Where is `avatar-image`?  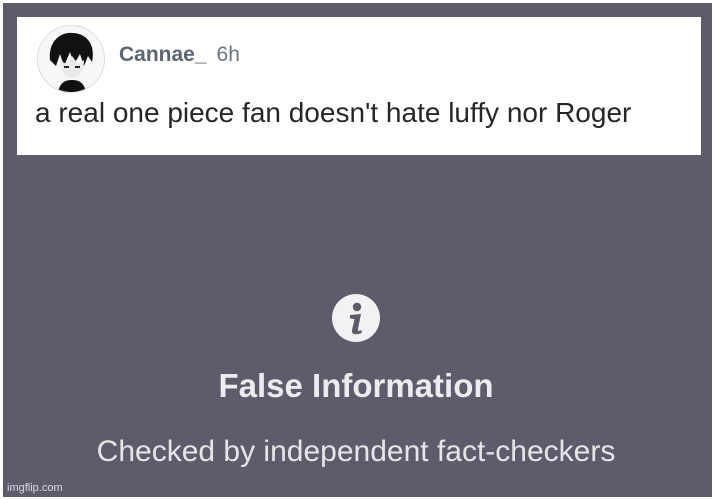 avatar-image is located at coordinates (71, 59).